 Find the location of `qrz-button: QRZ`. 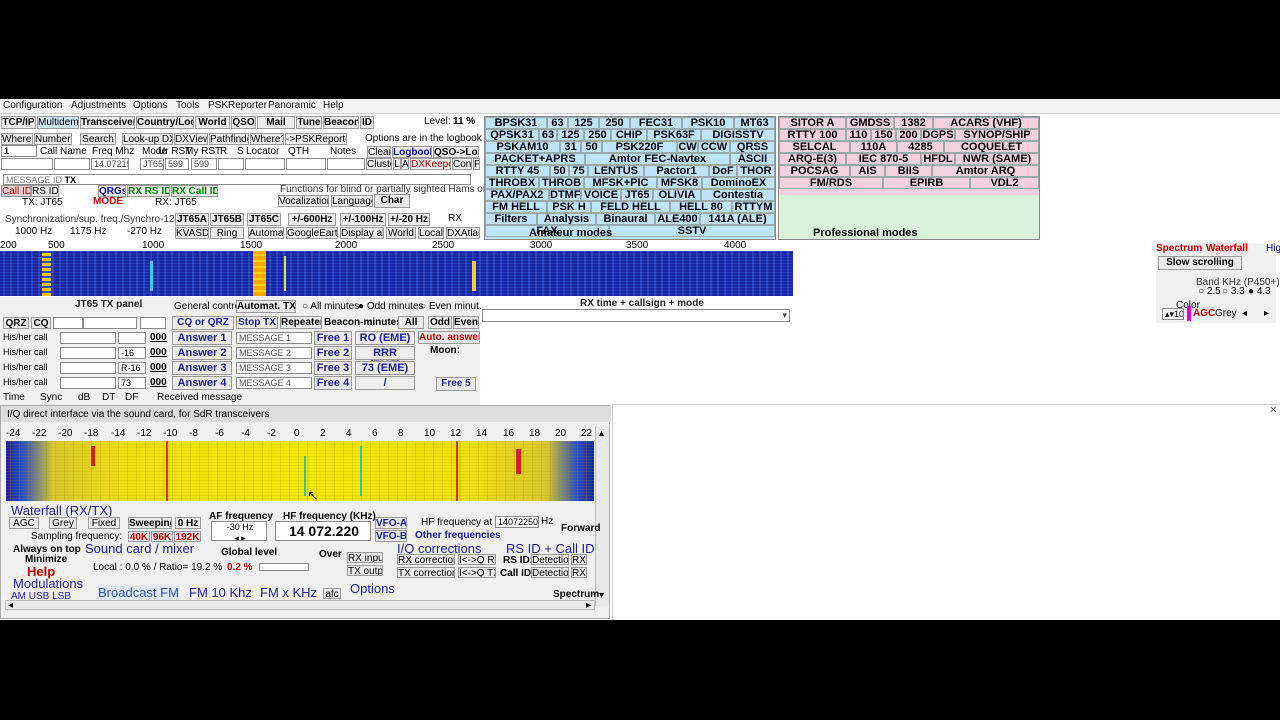

qrz-button: QRZ is located at coordinates (16, 323).